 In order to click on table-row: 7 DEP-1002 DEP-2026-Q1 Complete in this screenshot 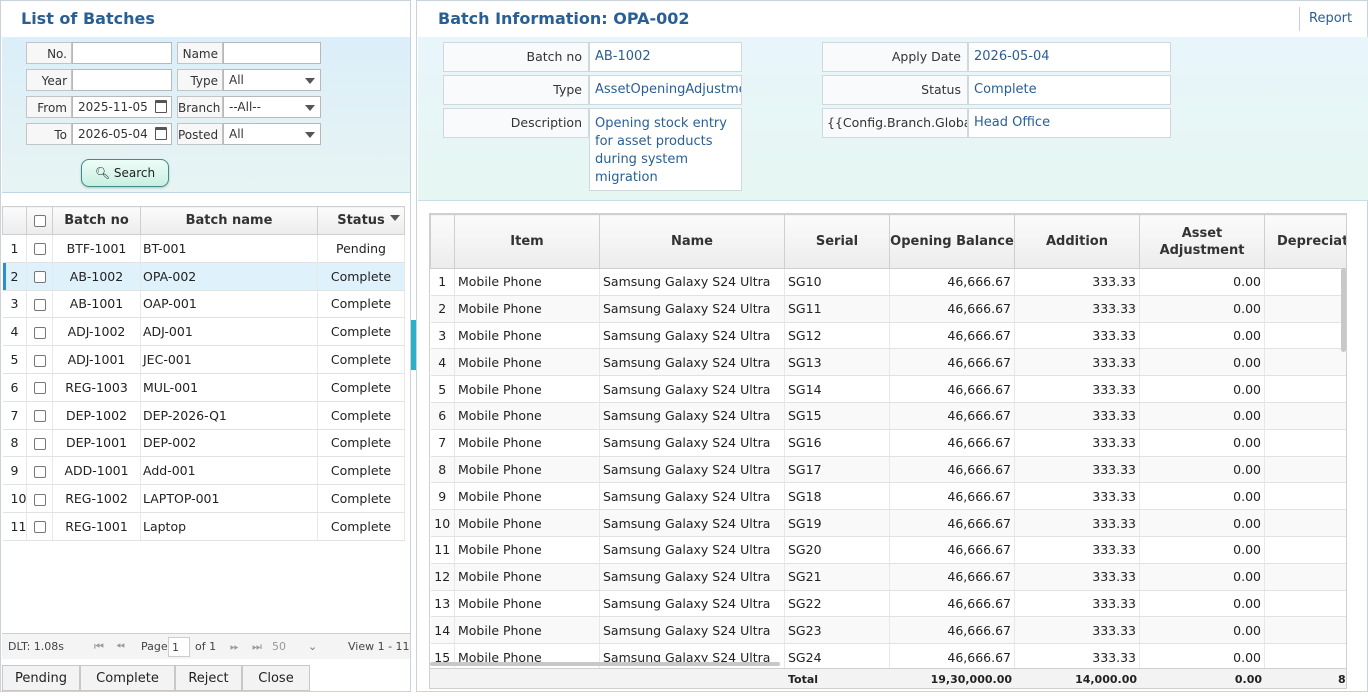, I will do `click(203, 415)`.